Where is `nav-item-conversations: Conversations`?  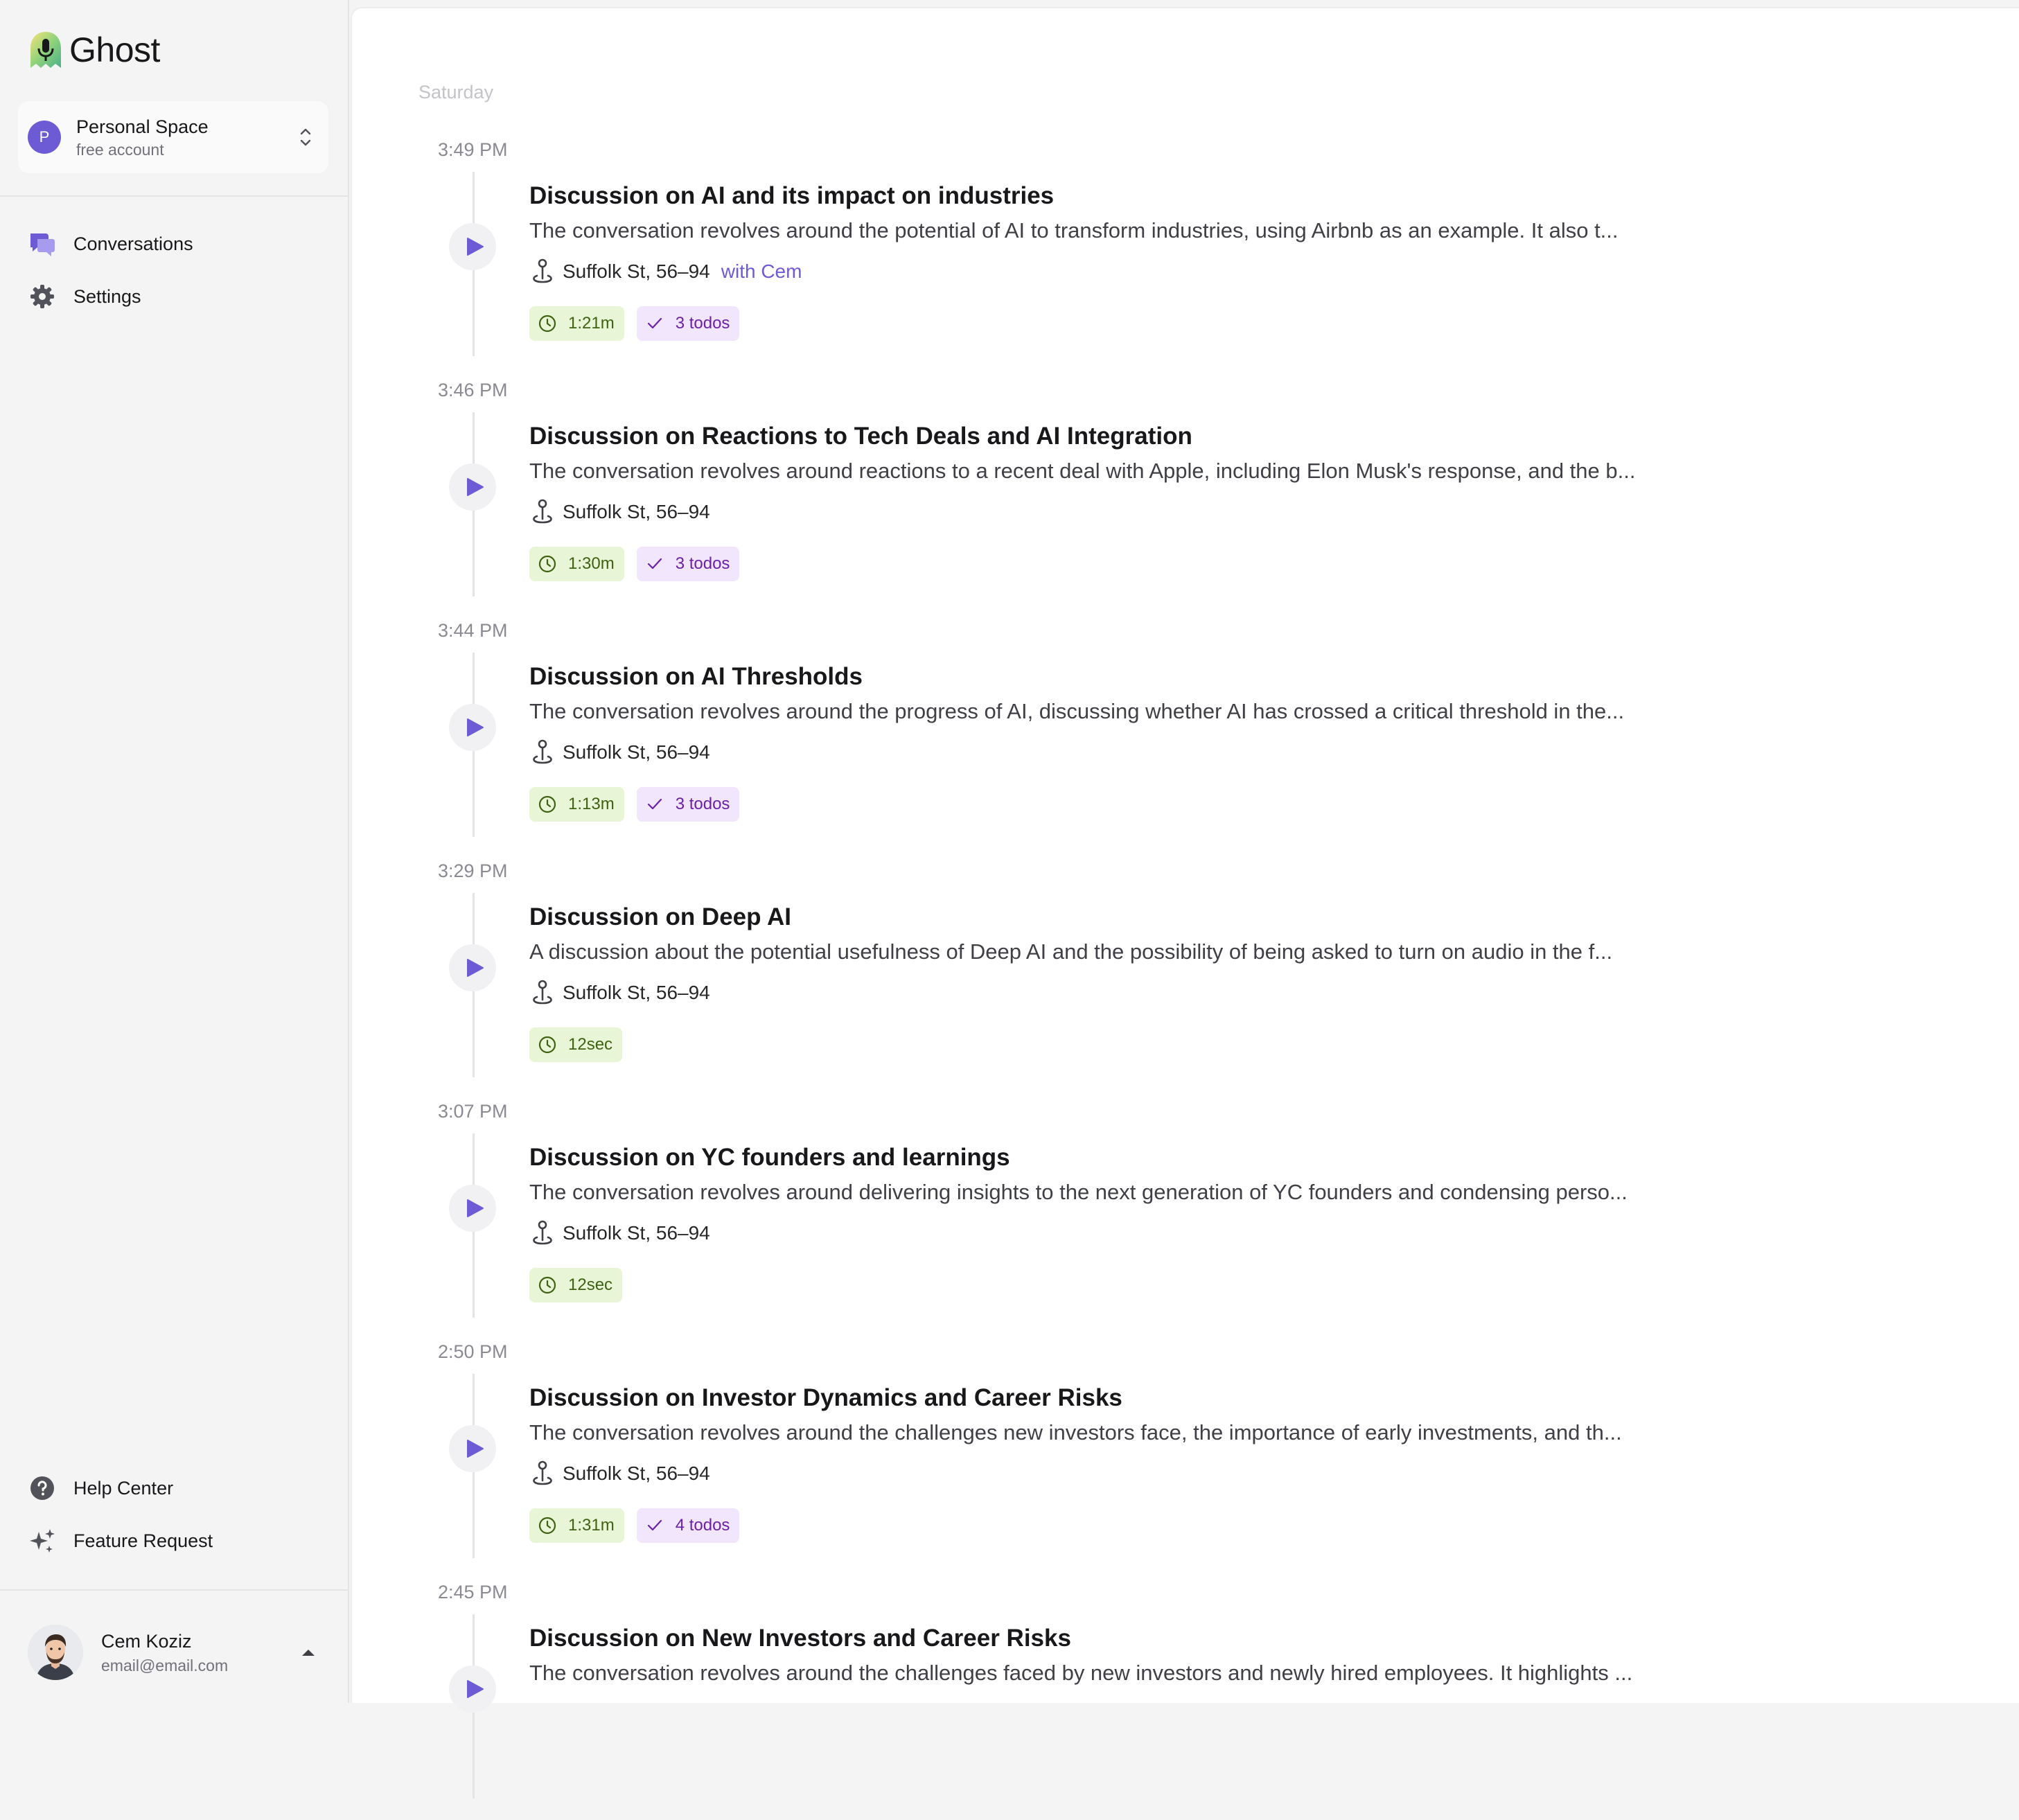 nav-item-conversations: Conversations is located at coordinates (110, 243).